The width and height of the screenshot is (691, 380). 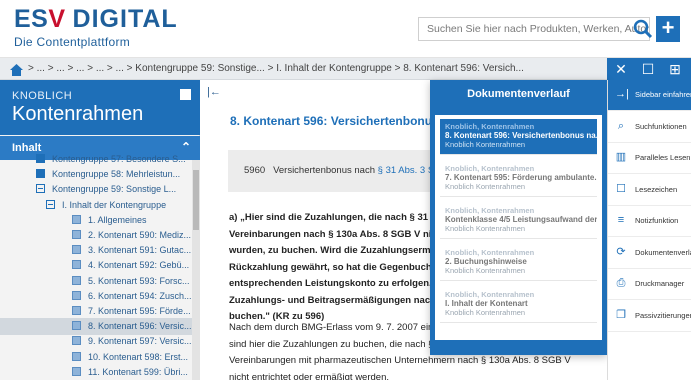 I want to click on right-panel-item: ⌕ Suchfunktionen, so click(x=649, y=127).